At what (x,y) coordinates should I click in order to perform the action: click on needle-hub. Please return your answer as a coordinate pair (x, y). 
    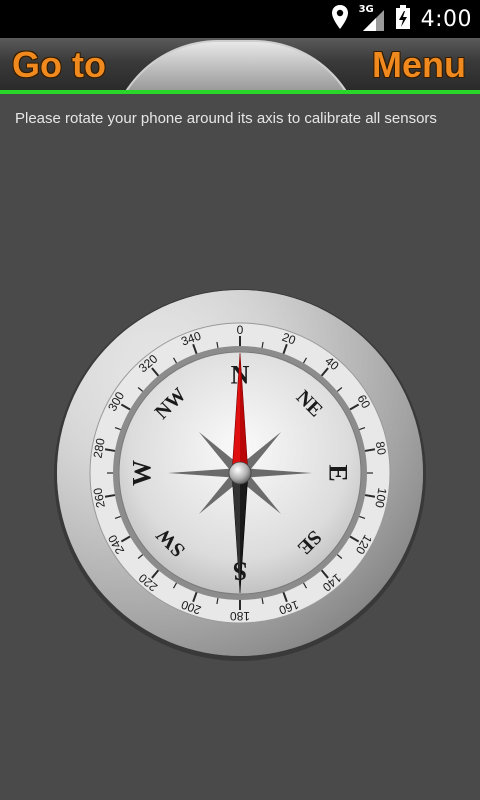
    Looking at the image, I should click on (240, 473).